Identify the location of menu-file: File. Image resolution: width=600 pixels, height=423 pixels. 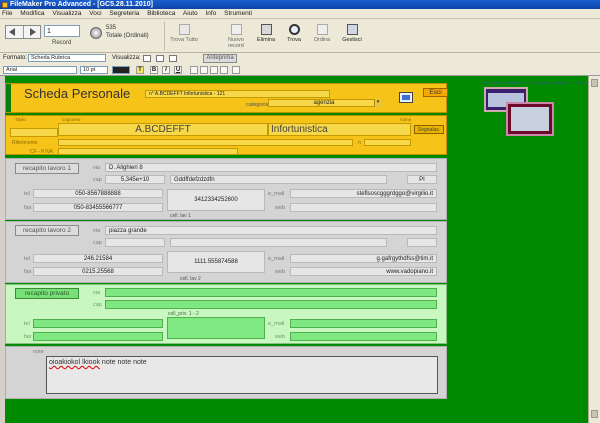
(7, 13).